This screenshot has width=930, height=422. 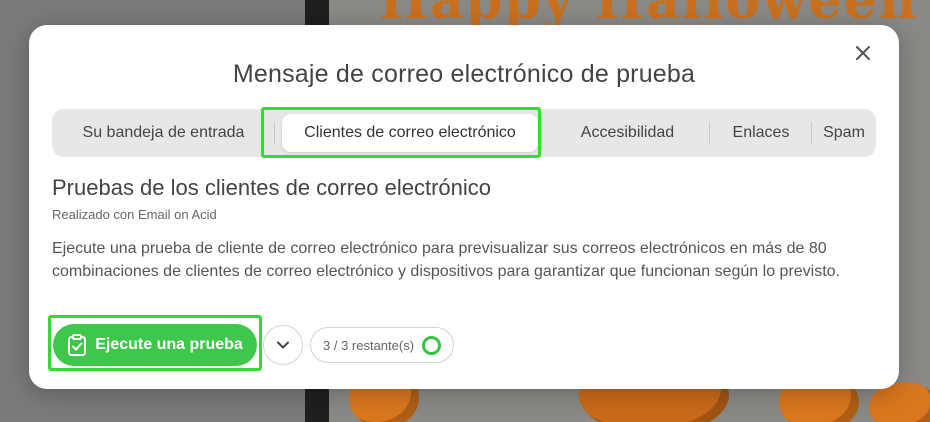 What do you see at coordinates (369, 345) in the screenshot?
I see `remaining-tests-text: 3 / 3 restante(s)` at bounding box center [369, 345].